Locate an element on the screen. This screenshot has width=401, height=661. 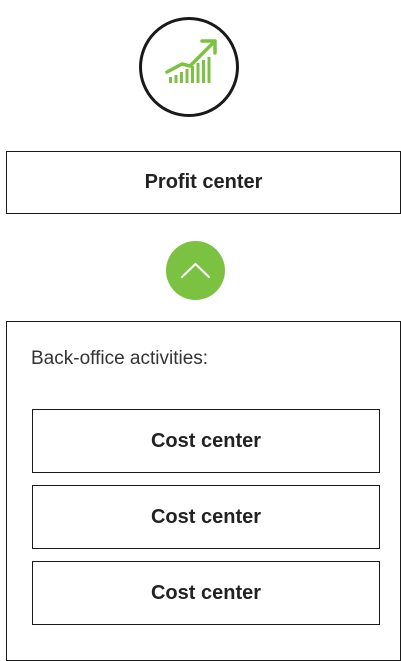
profit-center-label: Profit center is located at coordinates (203, 182).